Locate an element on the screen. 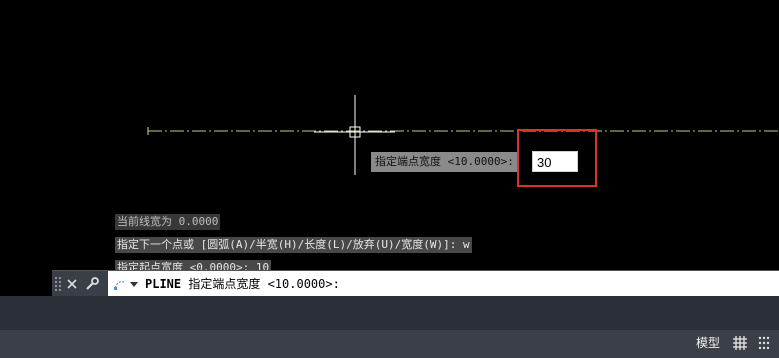  command-line-bar: PLINE 指定端点宽度 <10.0000>: is located at coordinates (415, 283).